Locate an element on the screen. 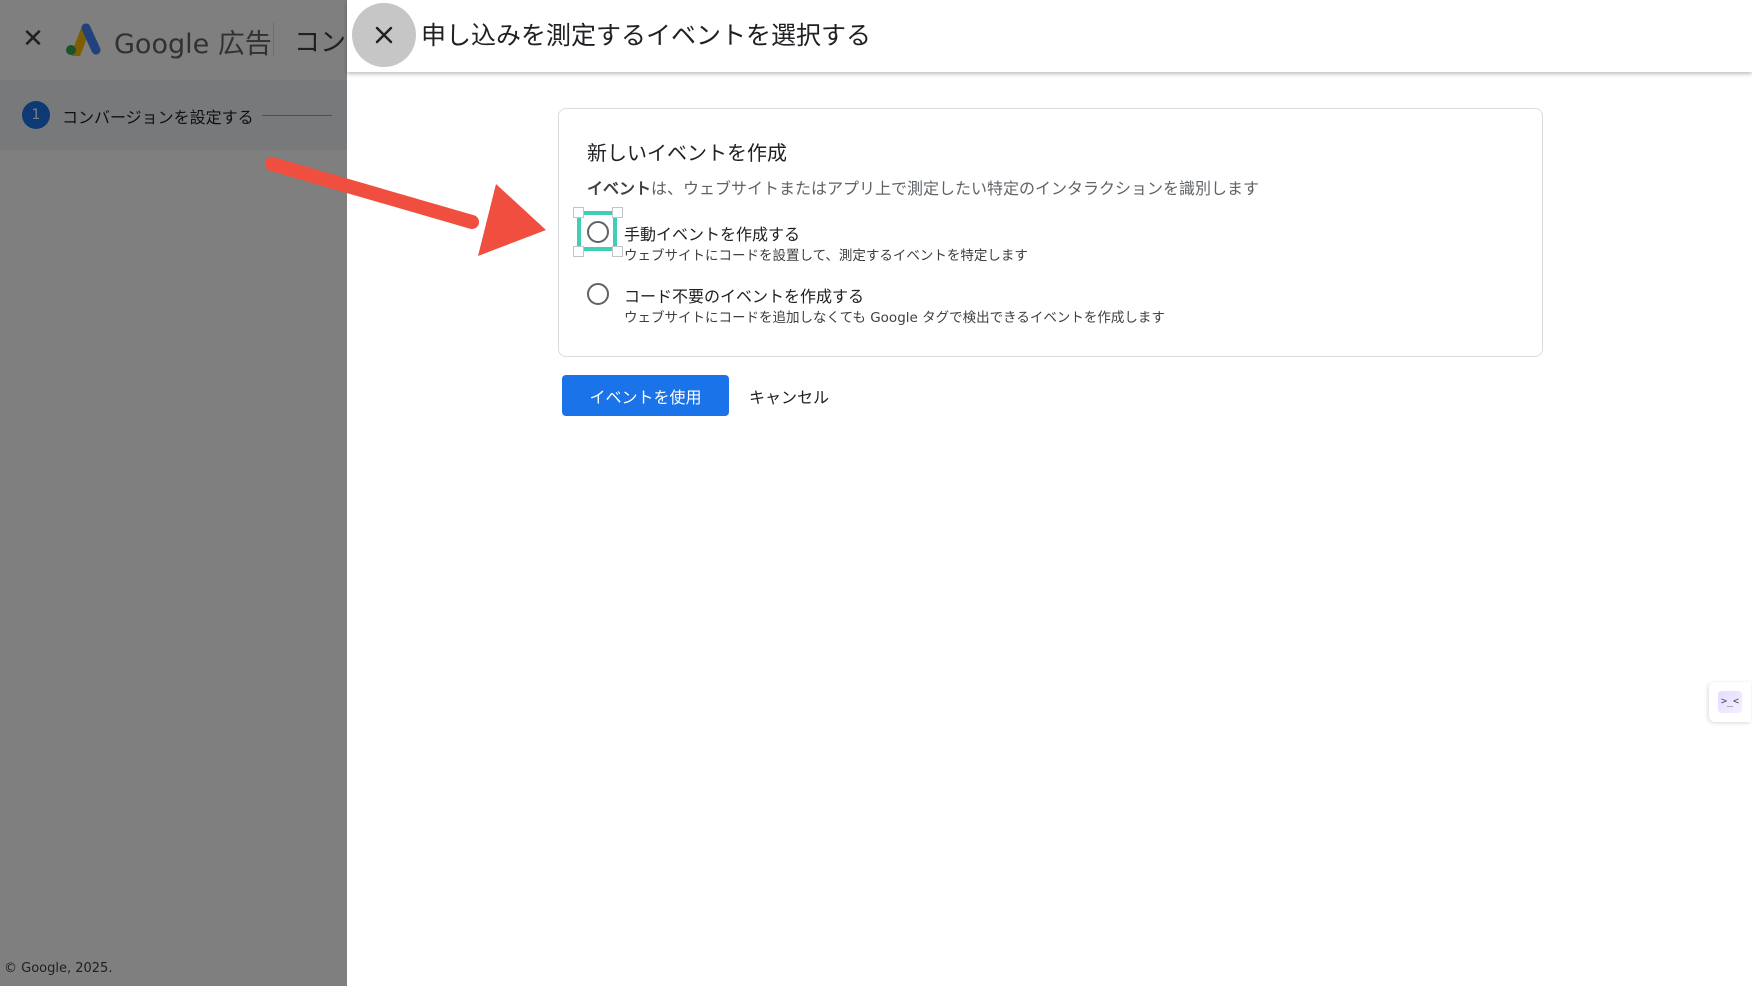  option-manual-sub: ウェブサイトにコードを設置して、測定するイベントを特定します is located at coordinates (826, 256).